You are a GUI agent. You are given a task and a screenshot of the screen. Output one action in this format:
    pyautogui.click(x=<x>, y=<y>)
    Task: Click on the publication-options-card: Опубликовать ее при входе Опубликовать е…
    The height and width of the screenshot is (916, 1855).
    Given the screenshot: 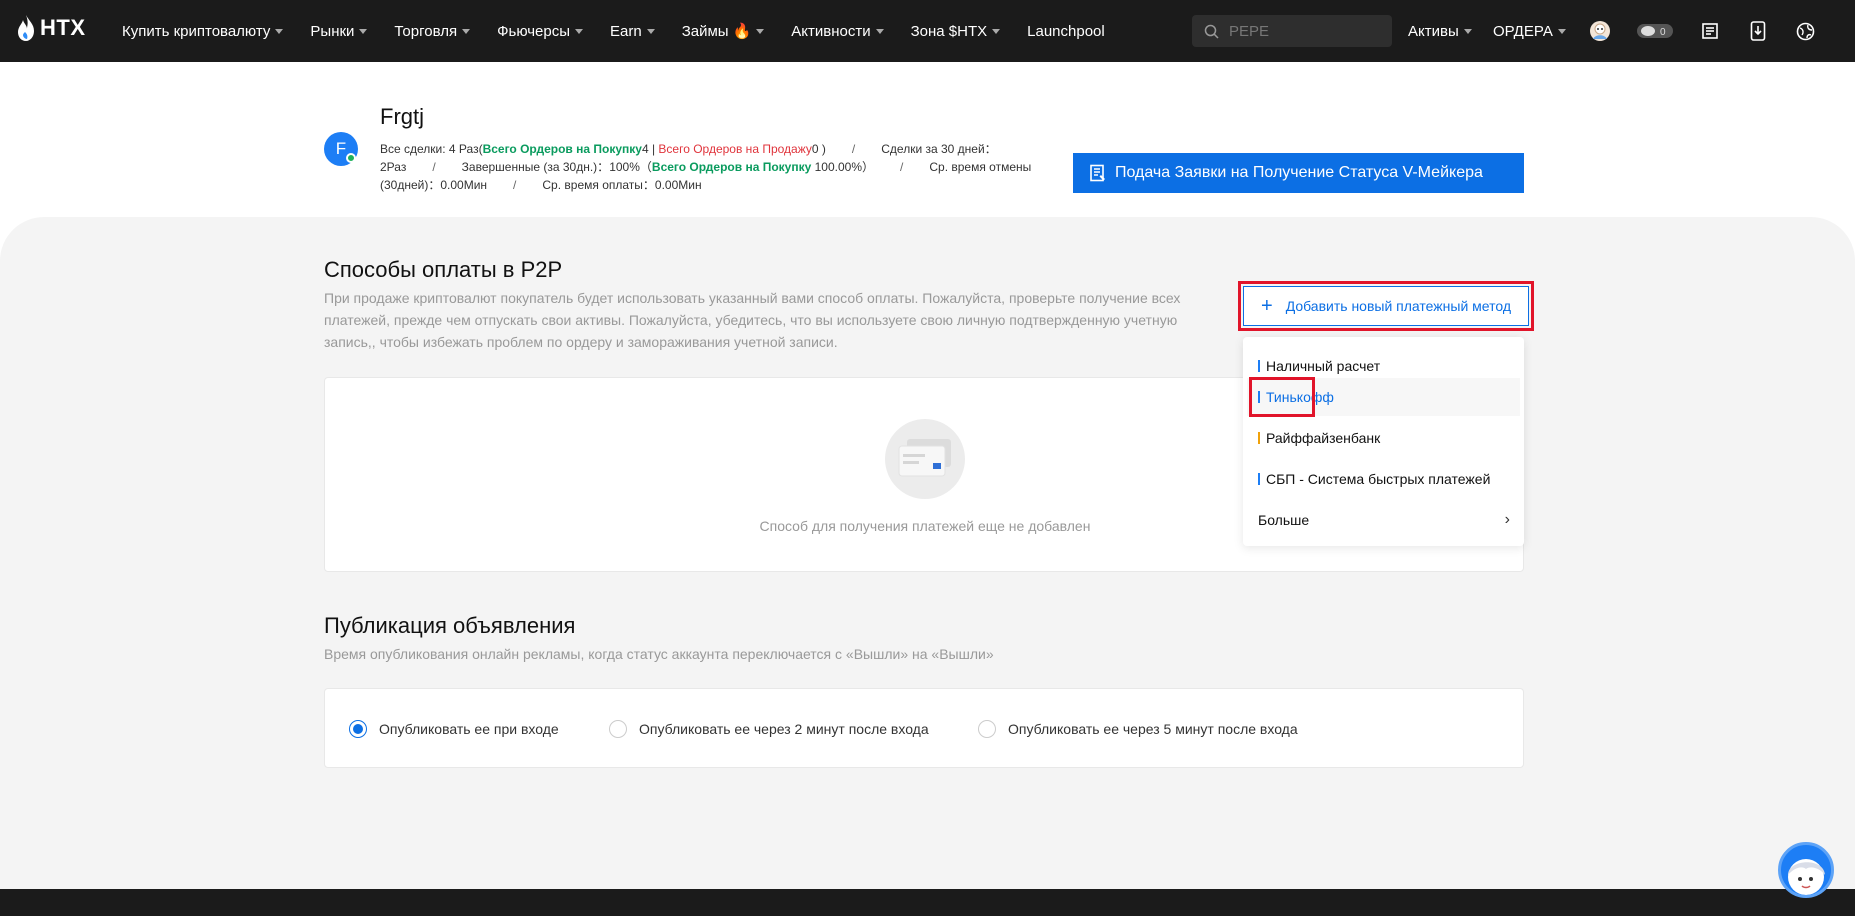 What is the action you would take?
    pyautogui.click(x=924, y=728)
    